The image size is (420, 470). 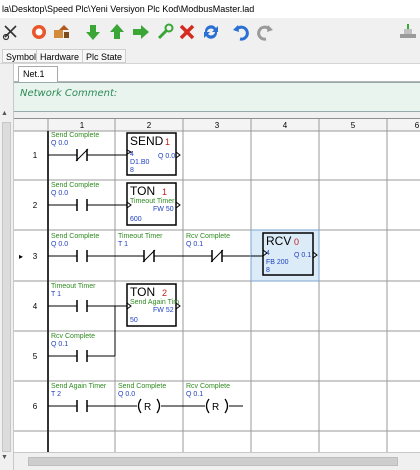 I want to click on block-name: RCV, so click(x=278, y=241).